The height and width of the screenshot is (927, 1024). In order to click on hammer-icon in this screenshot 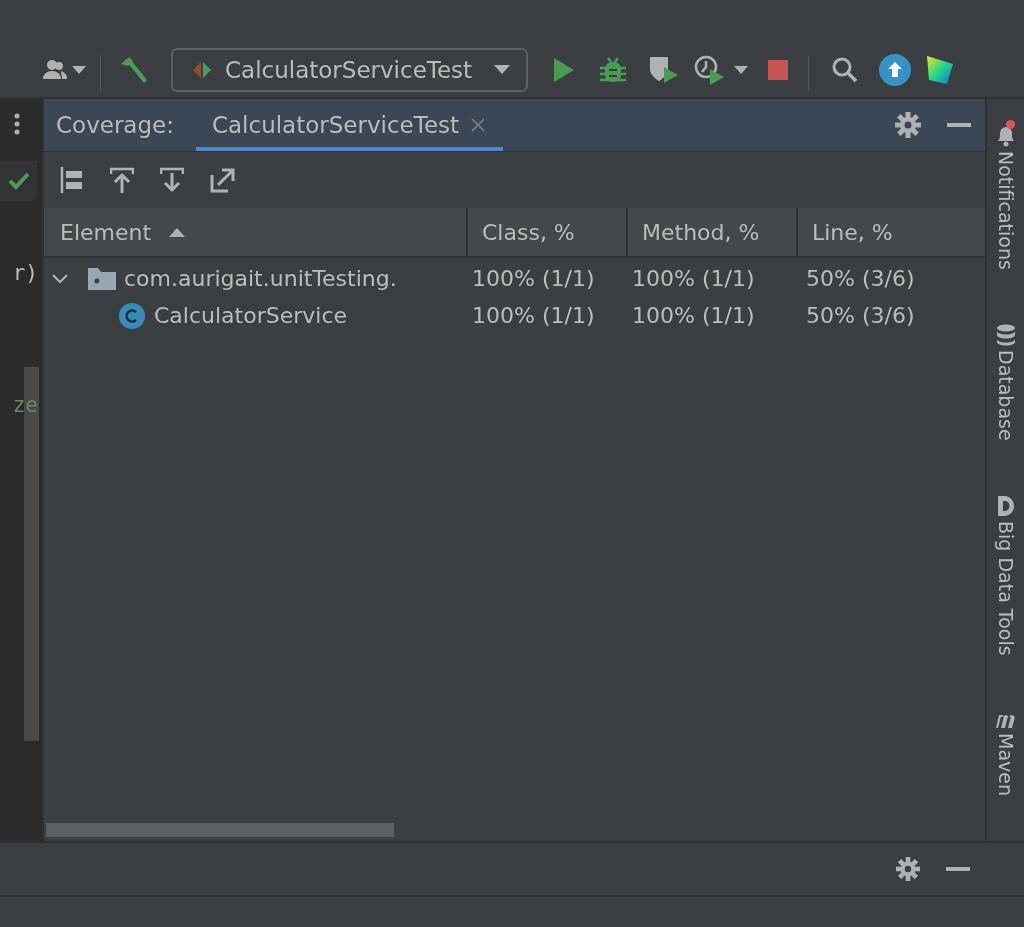, I will do `click(134, 69)`.